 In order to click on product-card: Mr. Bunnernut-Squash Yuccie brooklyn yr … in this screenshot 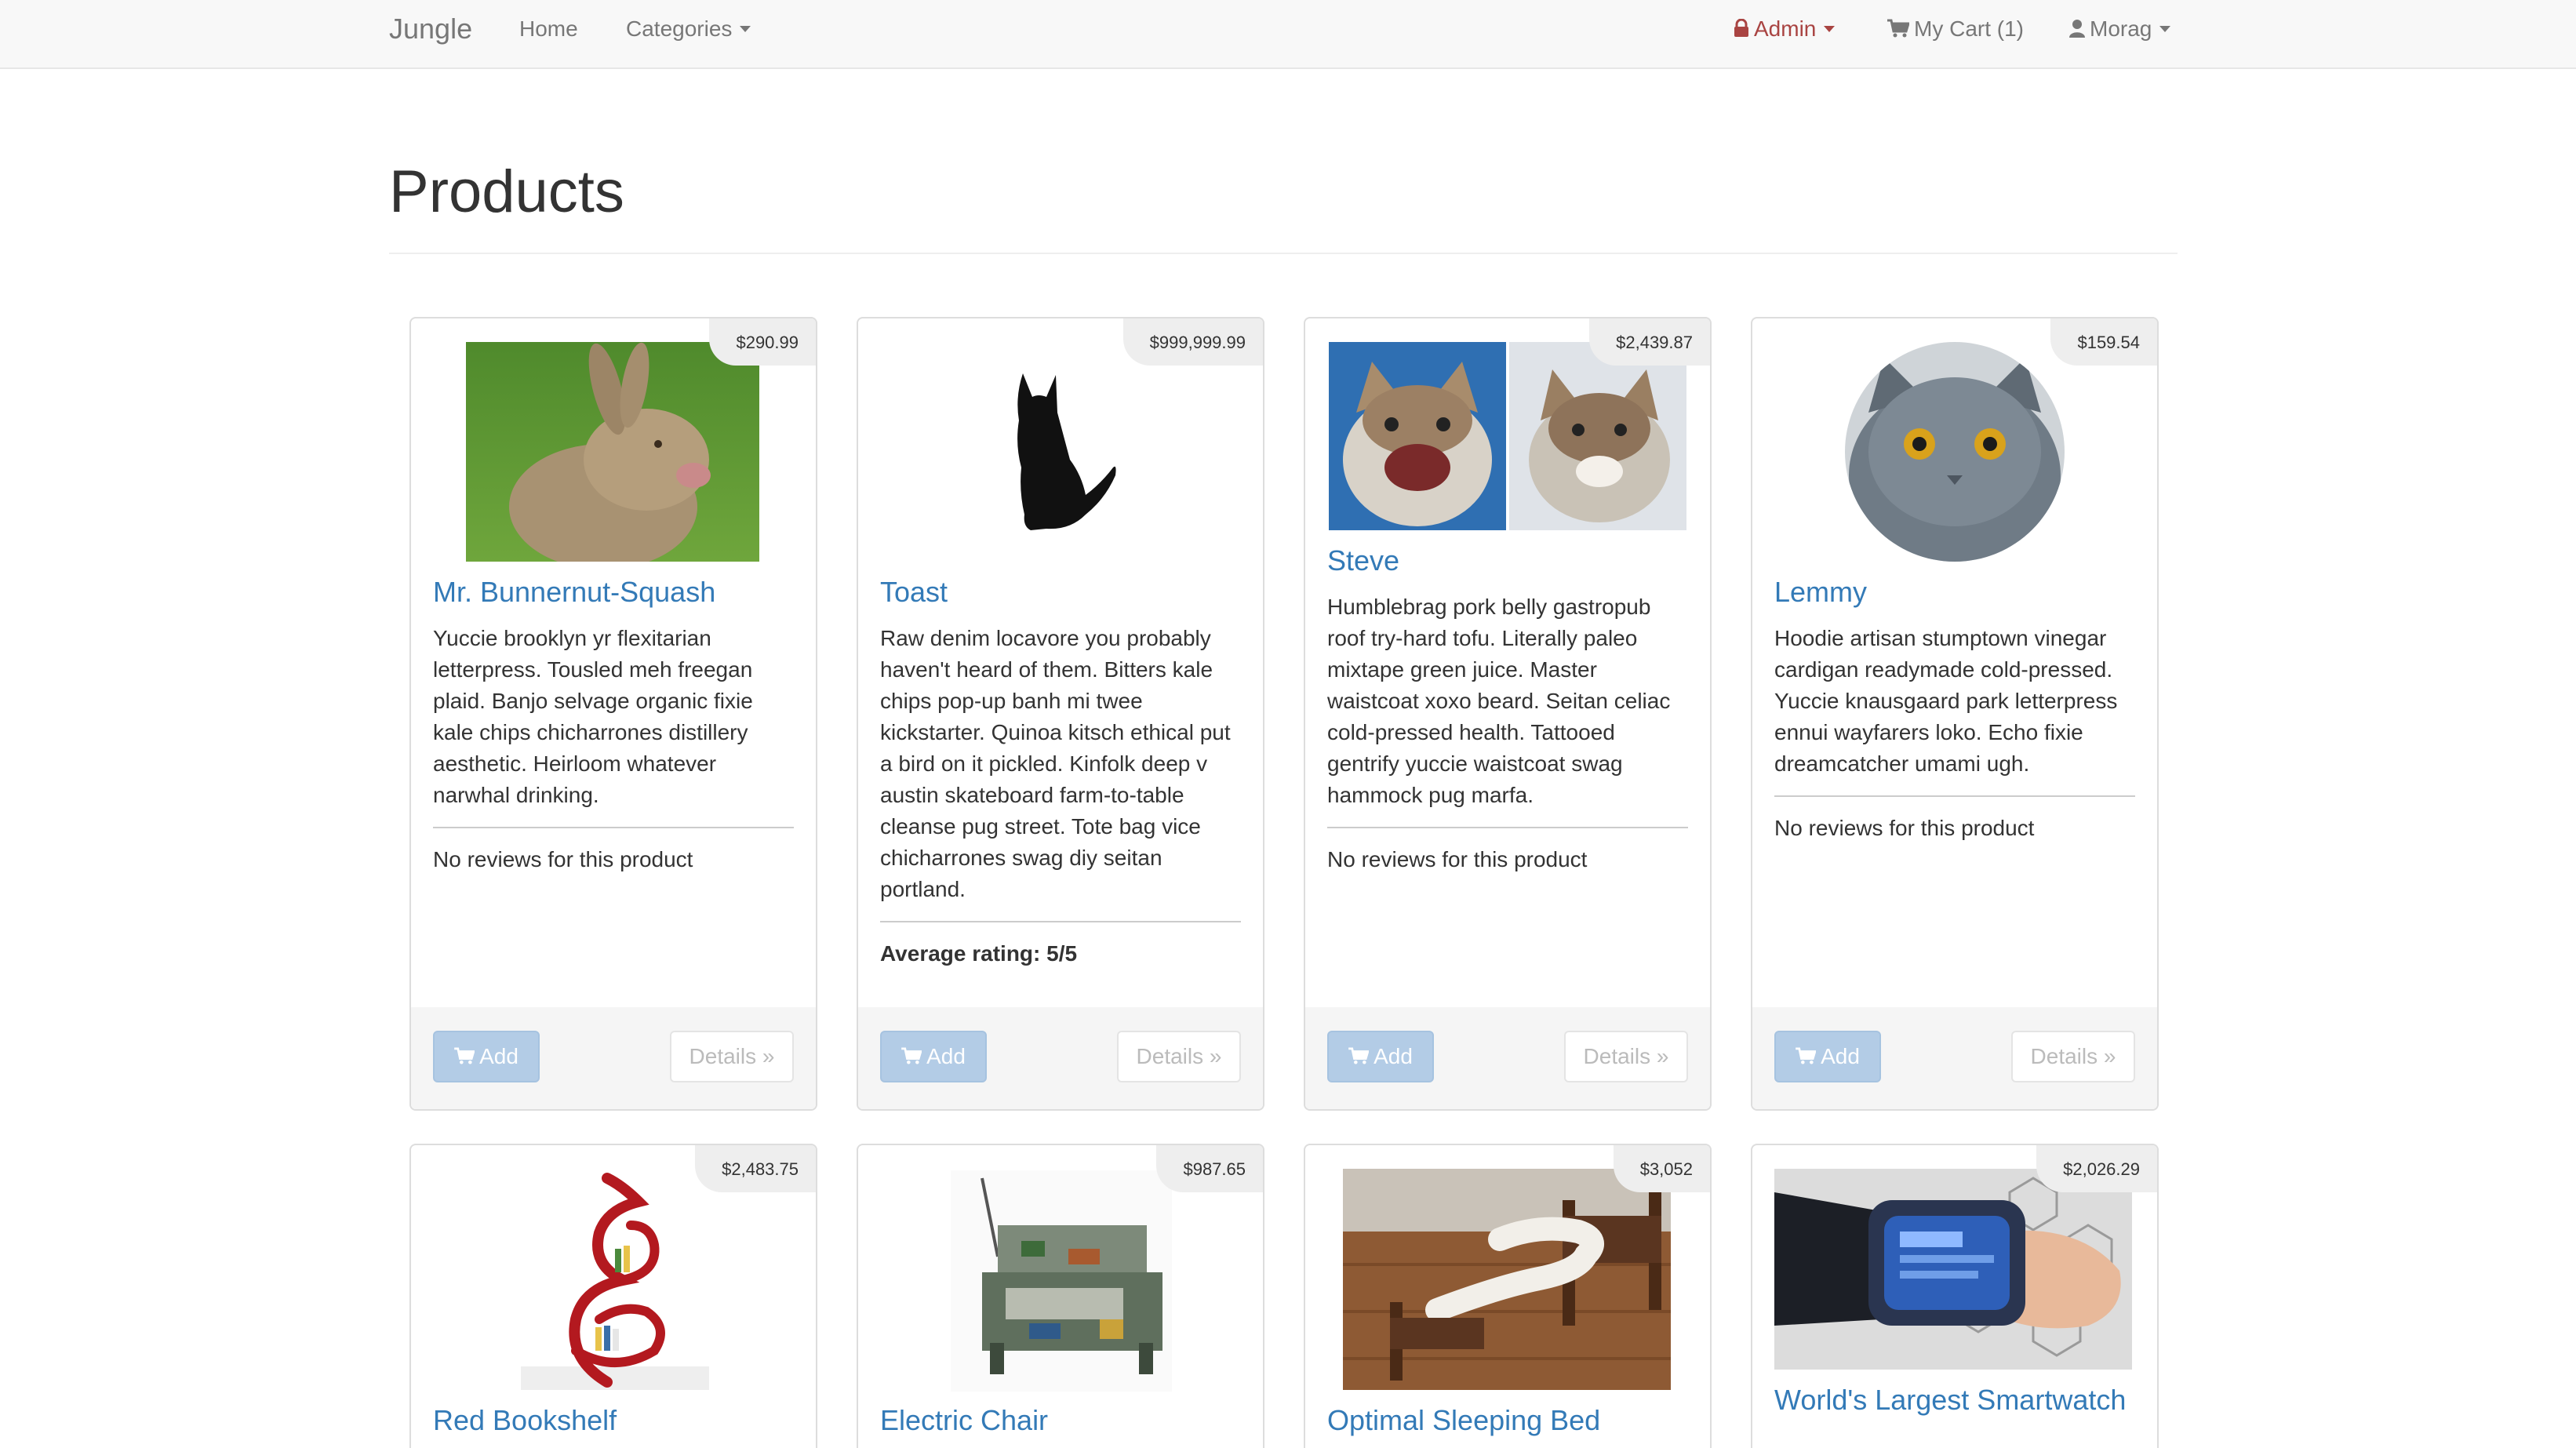, I will do `click(613, 714)`.